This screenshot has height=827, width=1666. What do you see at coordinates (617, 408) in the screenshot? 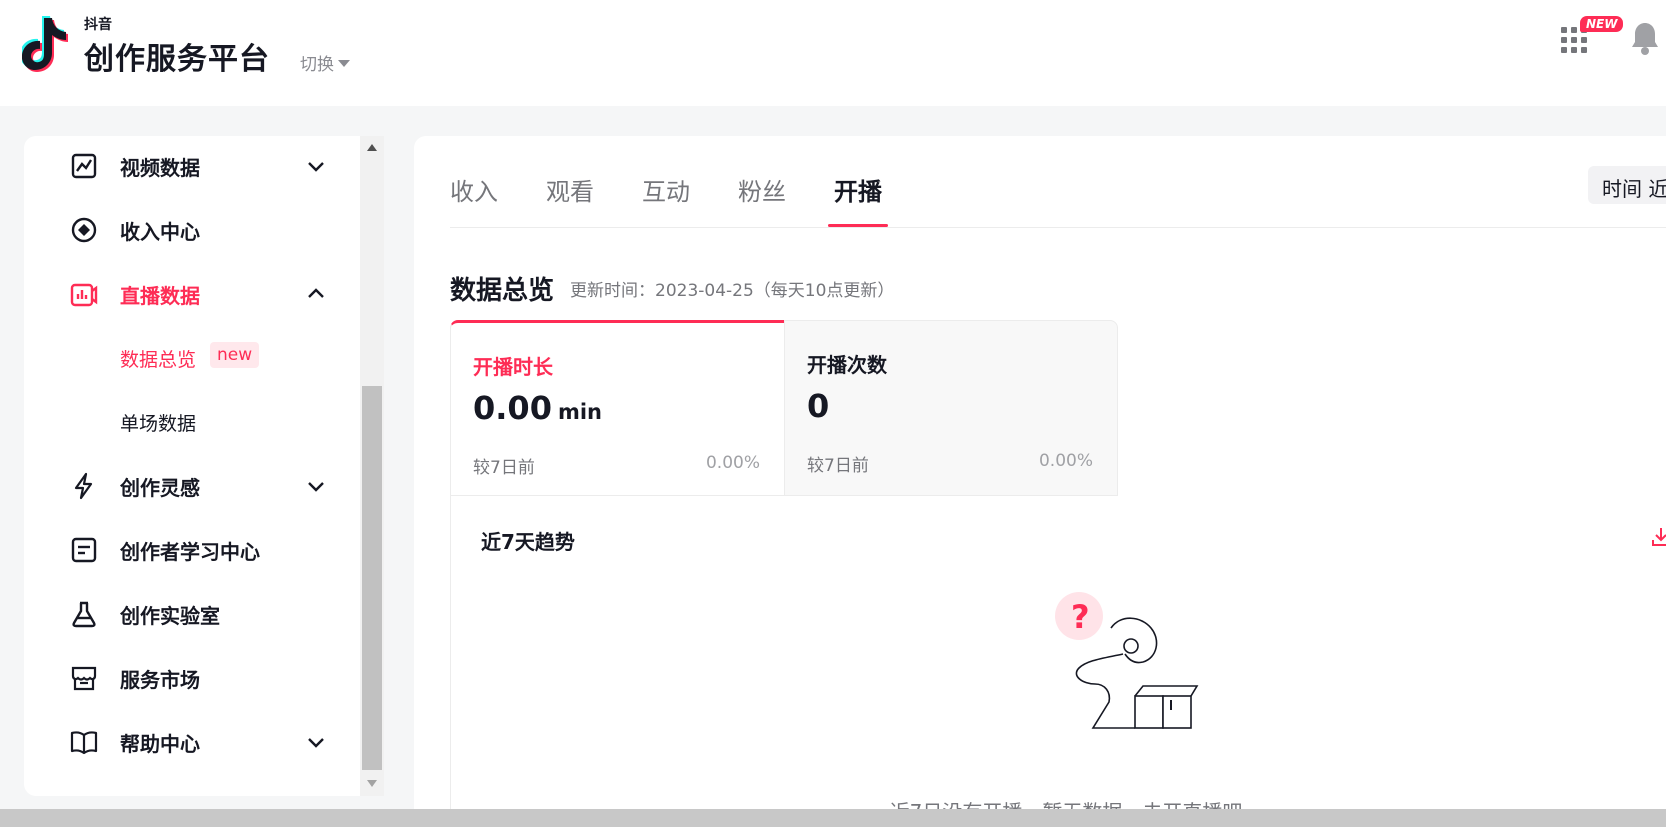
I see `metric-card-duration: 开播时长 0.00 min 较7日前 0.00%` at bounding box center [617, 408].